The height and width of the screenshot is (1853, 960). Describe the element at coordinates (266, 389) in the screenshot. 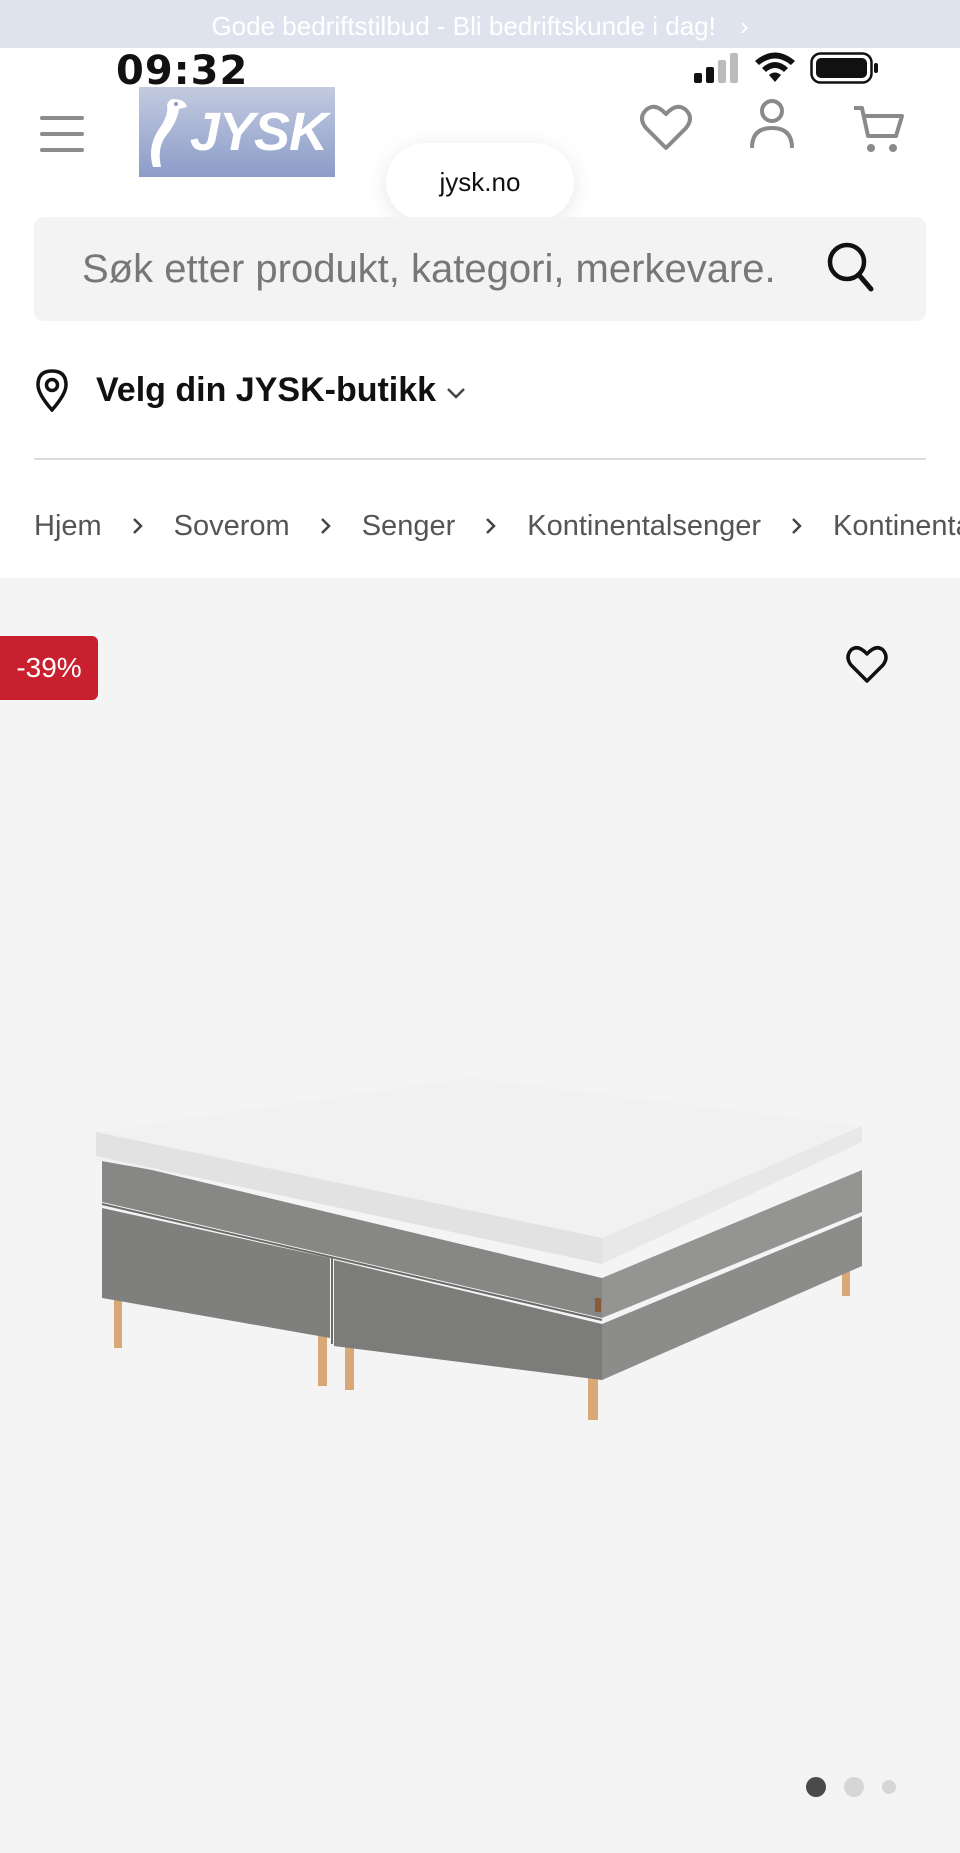

I see `store-selector-label: Velg din JYSK-butikk` at that location.